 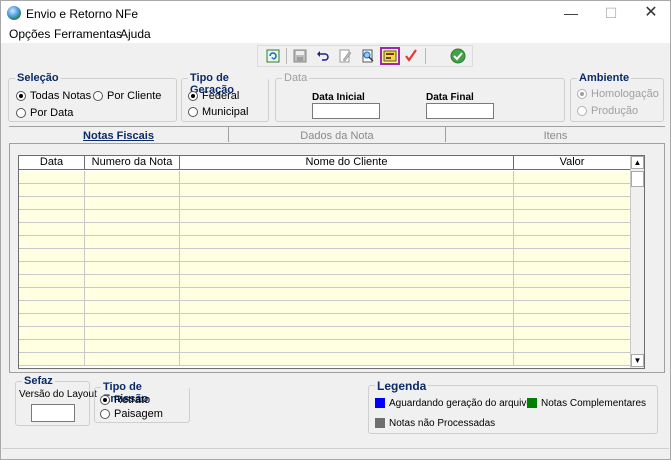 I want to click on radio-federal: Federal, so click(x=213, y=96).